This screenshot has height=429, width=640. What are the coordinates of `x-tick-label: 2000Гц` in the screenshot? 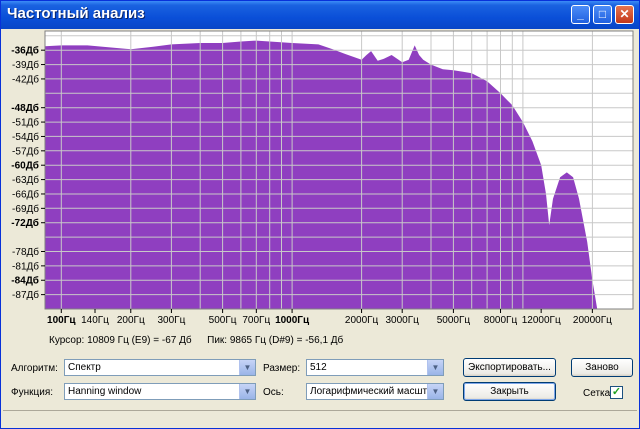 It's located at (362, 320).